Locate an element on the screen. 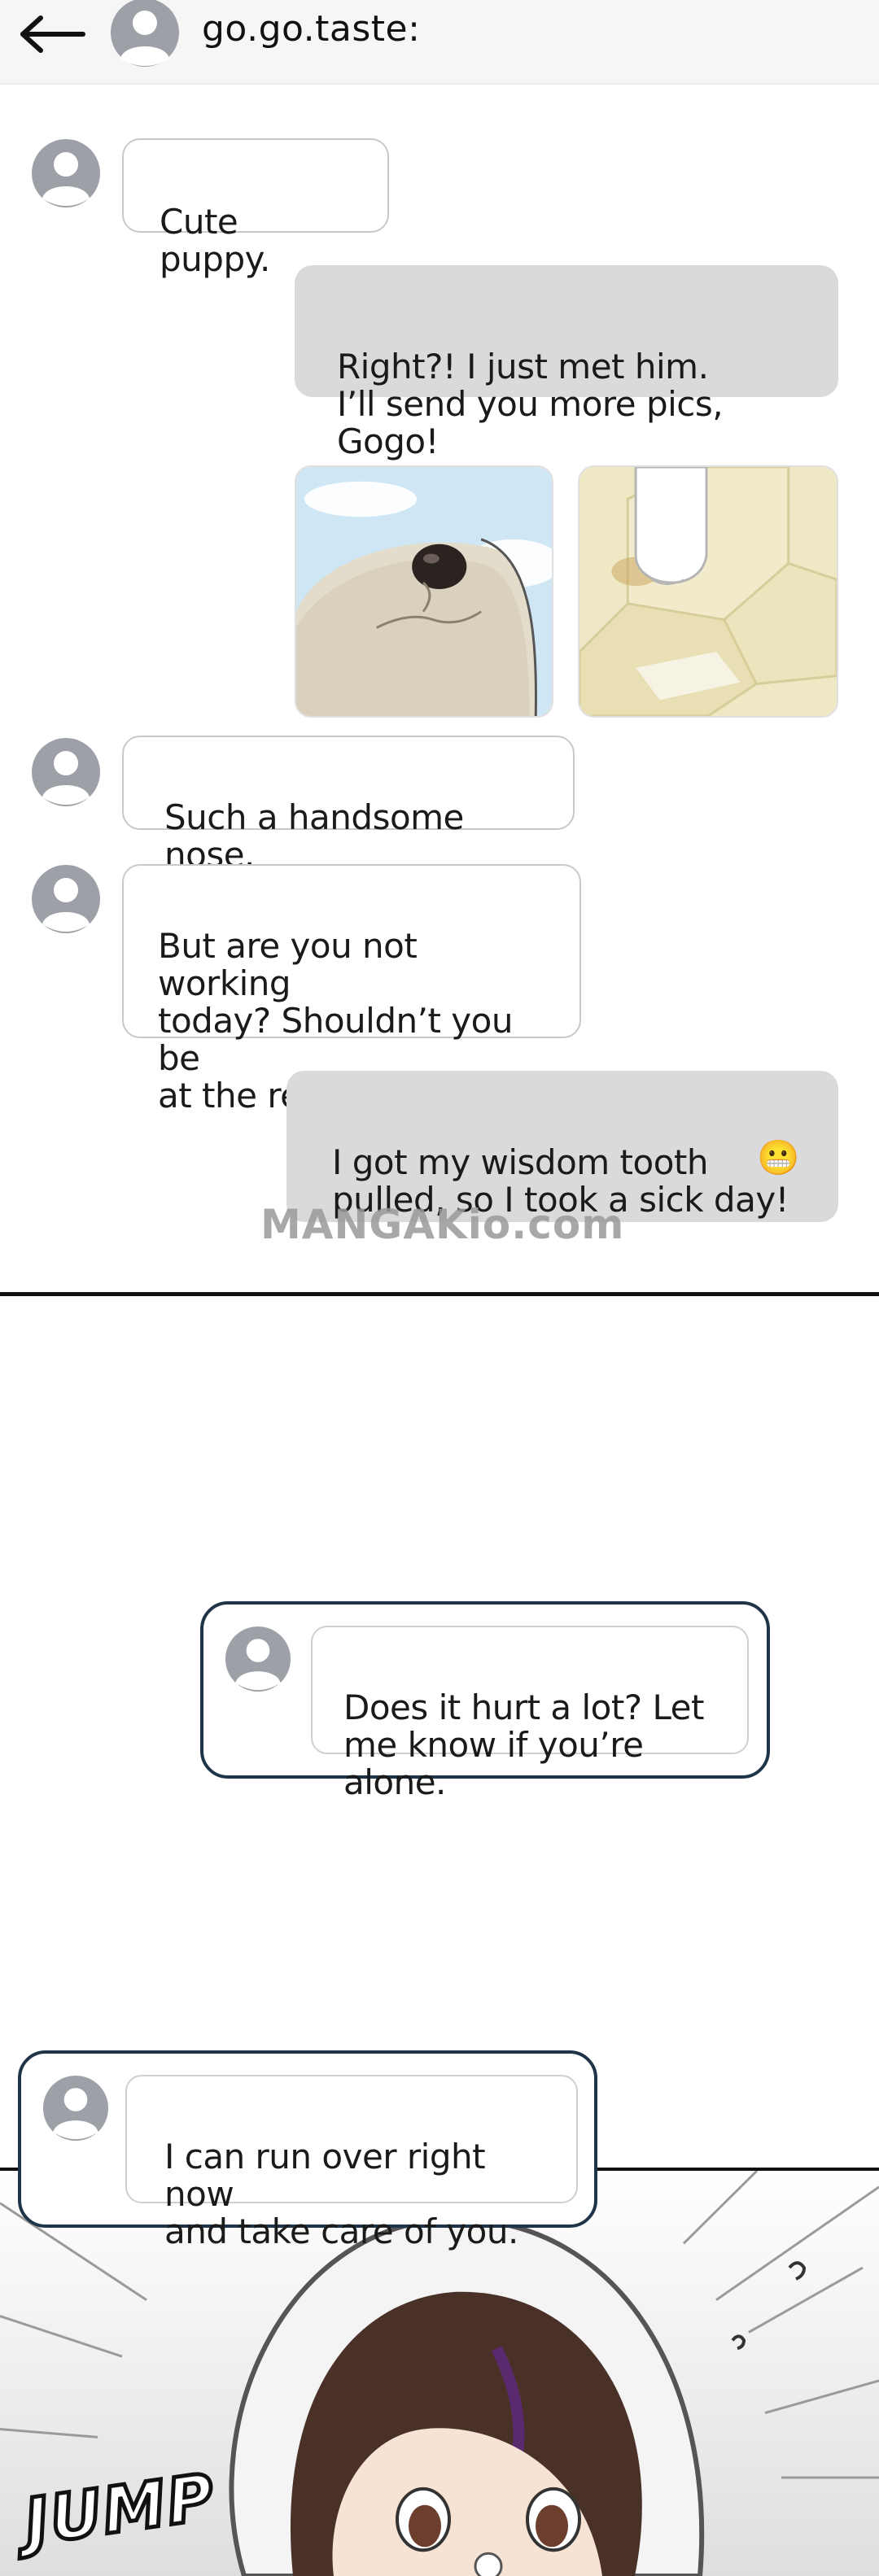 The image size is (879, 2576). contact-avatar is located at coordinates (145, 34).